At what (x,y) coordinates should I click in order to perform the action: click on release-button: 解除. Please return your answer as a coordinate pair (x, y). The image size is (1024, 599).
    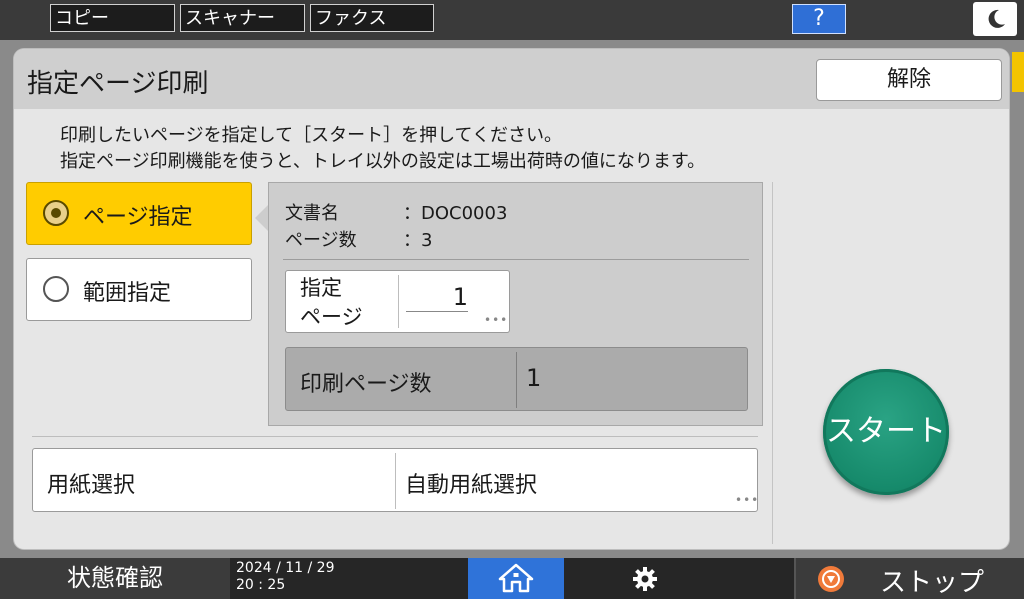
    Looking at the image, I should click on (909, 80).